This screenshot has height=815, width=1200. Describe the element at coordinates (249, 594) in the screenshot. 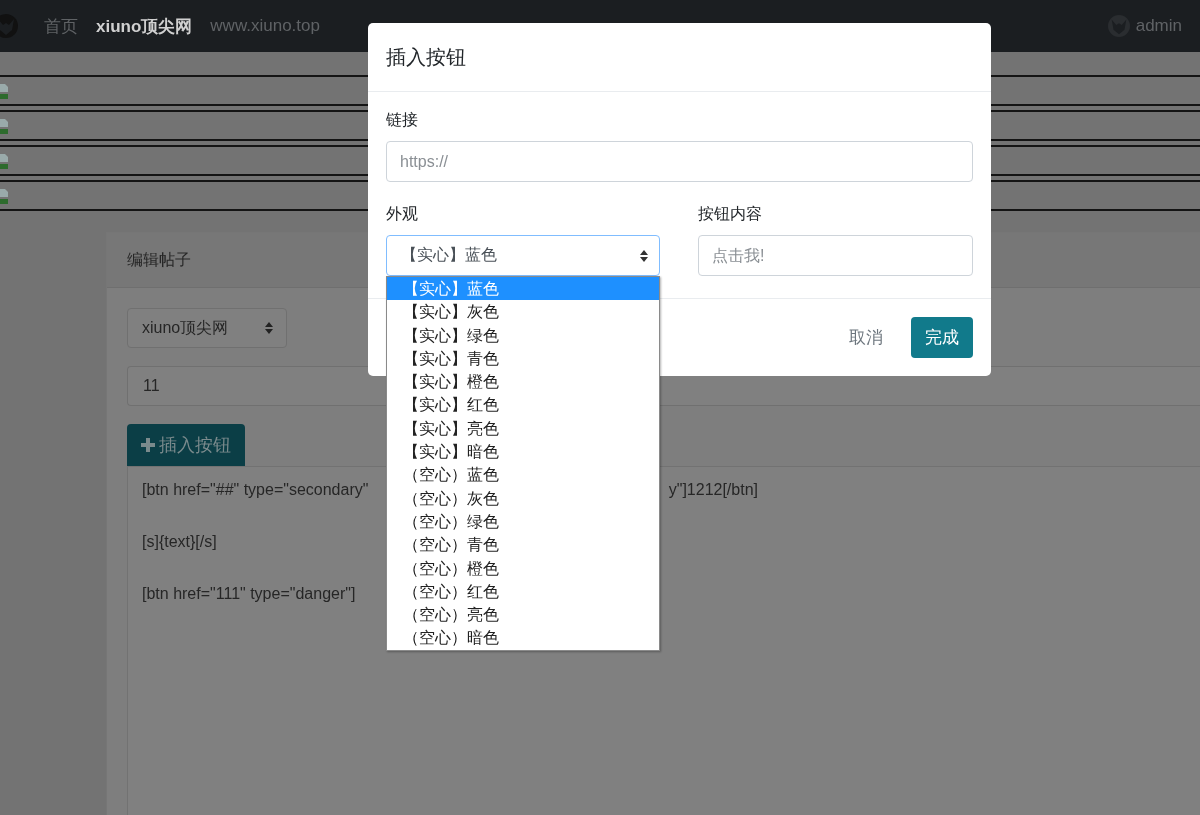

I see `editor-text: [btn href="111" type="danger"]` at that location.